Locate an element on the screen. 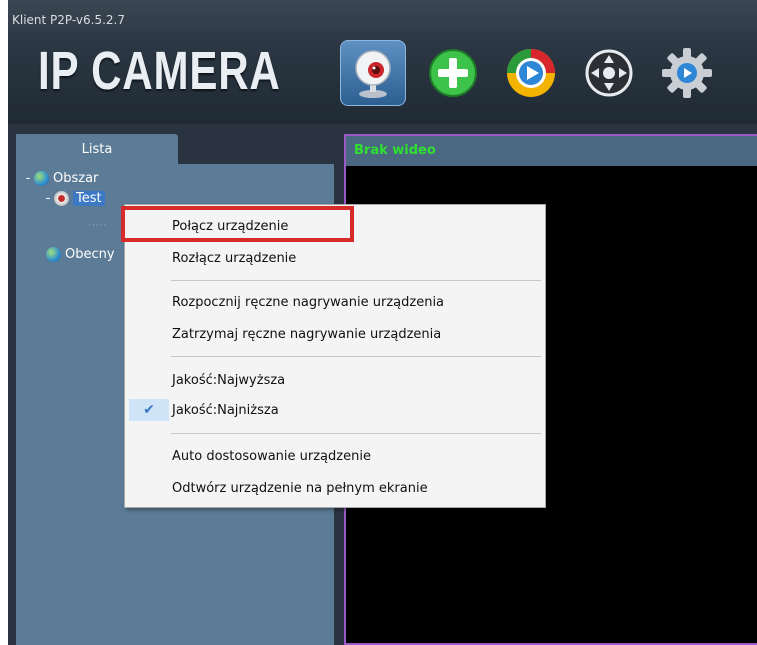 This screenshot has height=645, width=757. menu-item-label: Rozpocznij ręczne nagrywanie urządzenia is located at coordinates (308, 302).